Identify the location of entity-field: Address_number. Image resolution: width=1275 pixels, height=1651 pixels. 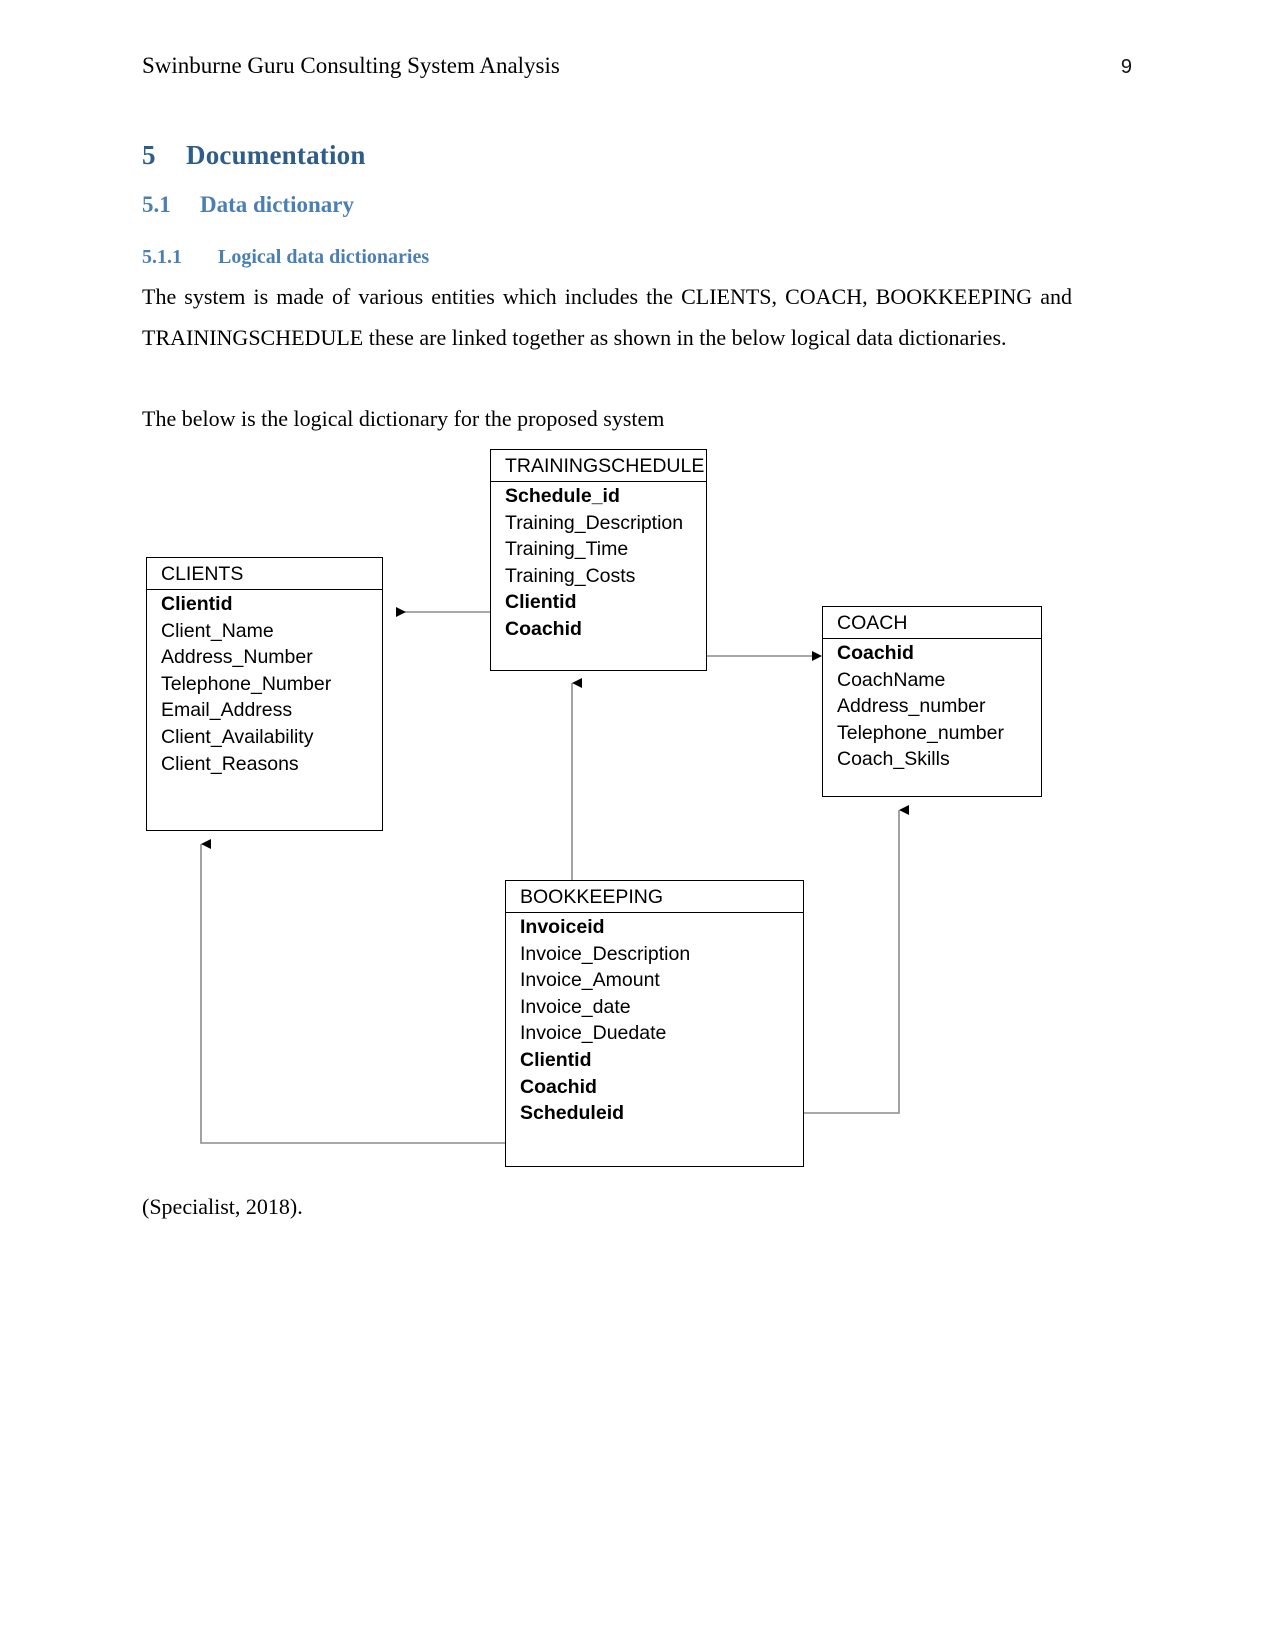
(911, 706).